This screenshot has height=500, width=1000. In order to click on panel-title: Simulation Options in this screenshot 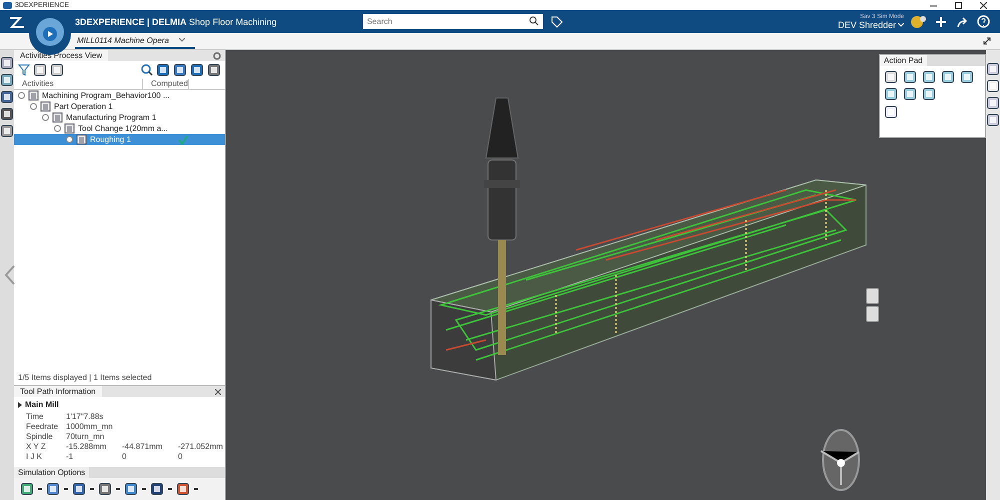, I will do `click(52, 472)`.